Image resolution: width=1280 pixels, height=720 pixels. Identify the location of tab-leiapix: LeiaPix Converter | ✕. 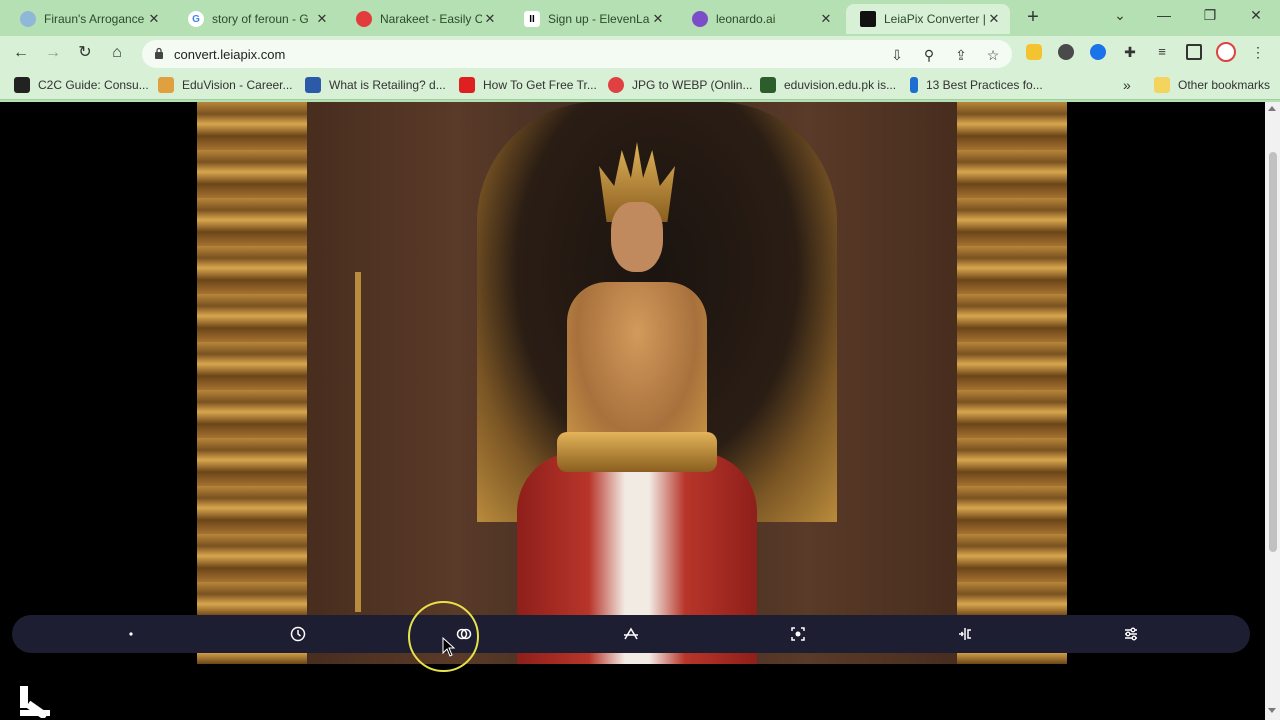
(928, 19).